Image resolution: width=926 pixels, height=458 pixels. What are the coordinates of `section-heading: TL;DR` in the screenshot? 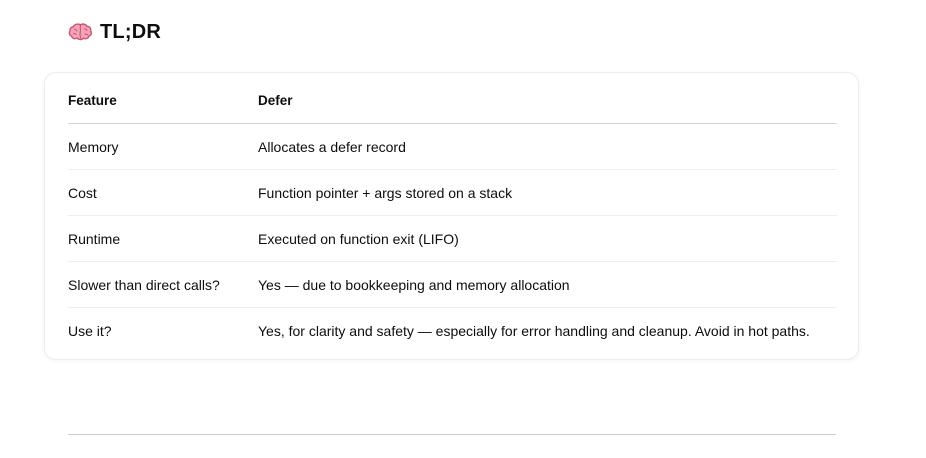 It's located at (114, 32).